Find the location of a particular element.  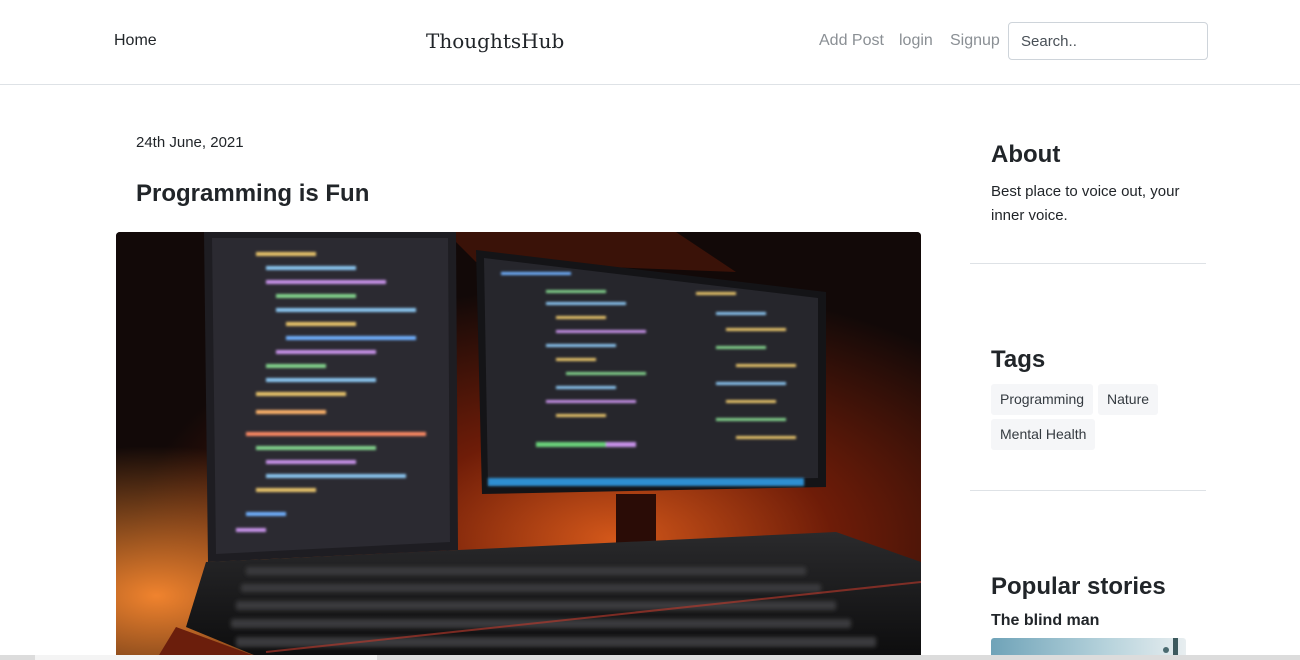

horizontal-scrollbar is located at coordinates (650, 657).